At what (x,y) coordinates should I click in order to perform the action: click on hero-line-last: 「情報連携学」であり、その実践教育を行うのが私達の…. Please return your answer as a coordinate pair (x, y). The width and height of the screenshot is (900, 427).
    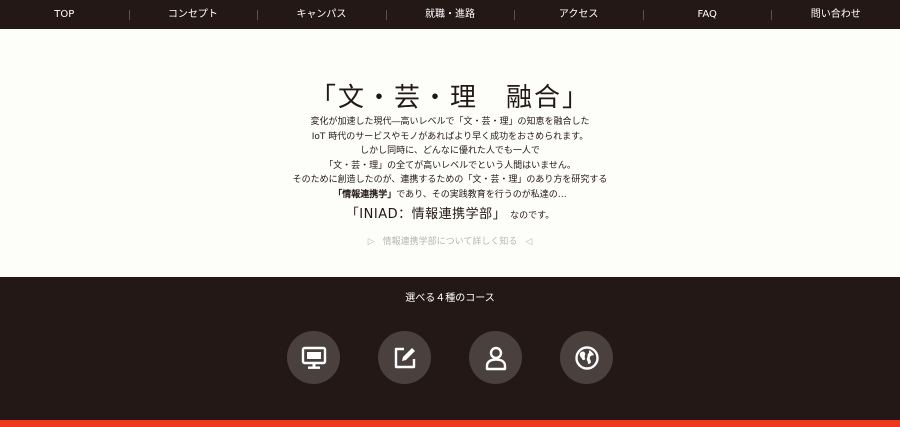
    Looking at the image, I should click on (450, 195).